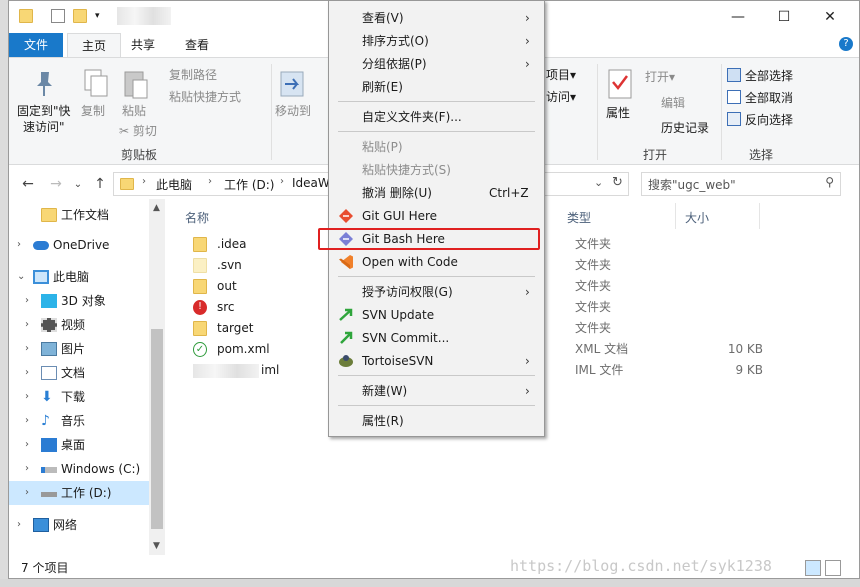 The width and height of the screenshot is (860, 587). What do you see at coordinates (193, 74) in the screenshot?
I see `copy-path-button: 复制路径` at bounding box center [193, 74].